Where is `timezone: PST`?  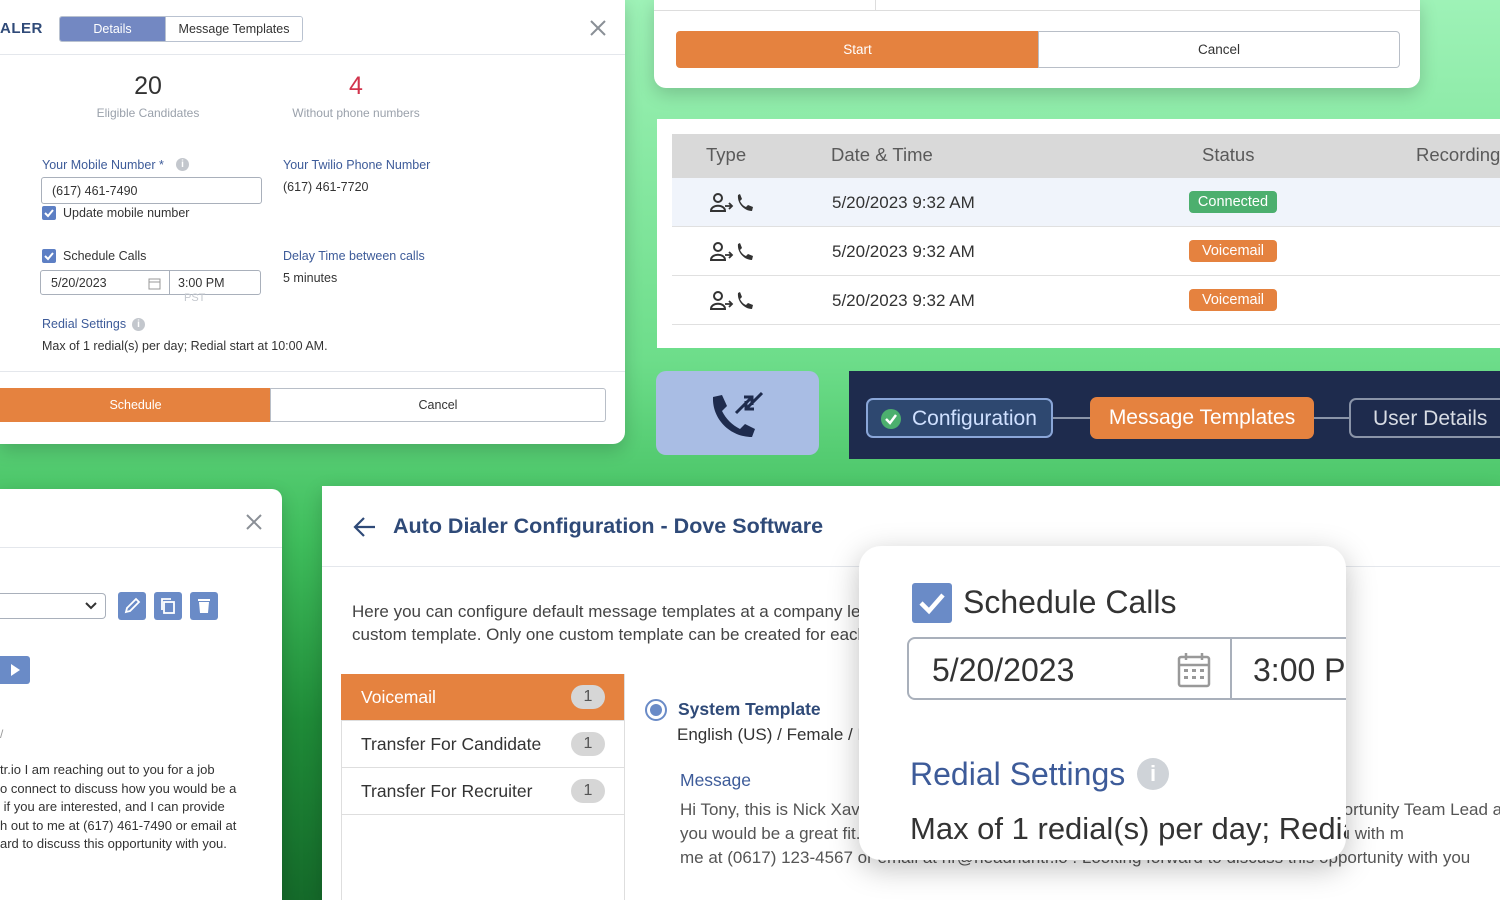 timezone: PST is located at coordinates (195, 298).